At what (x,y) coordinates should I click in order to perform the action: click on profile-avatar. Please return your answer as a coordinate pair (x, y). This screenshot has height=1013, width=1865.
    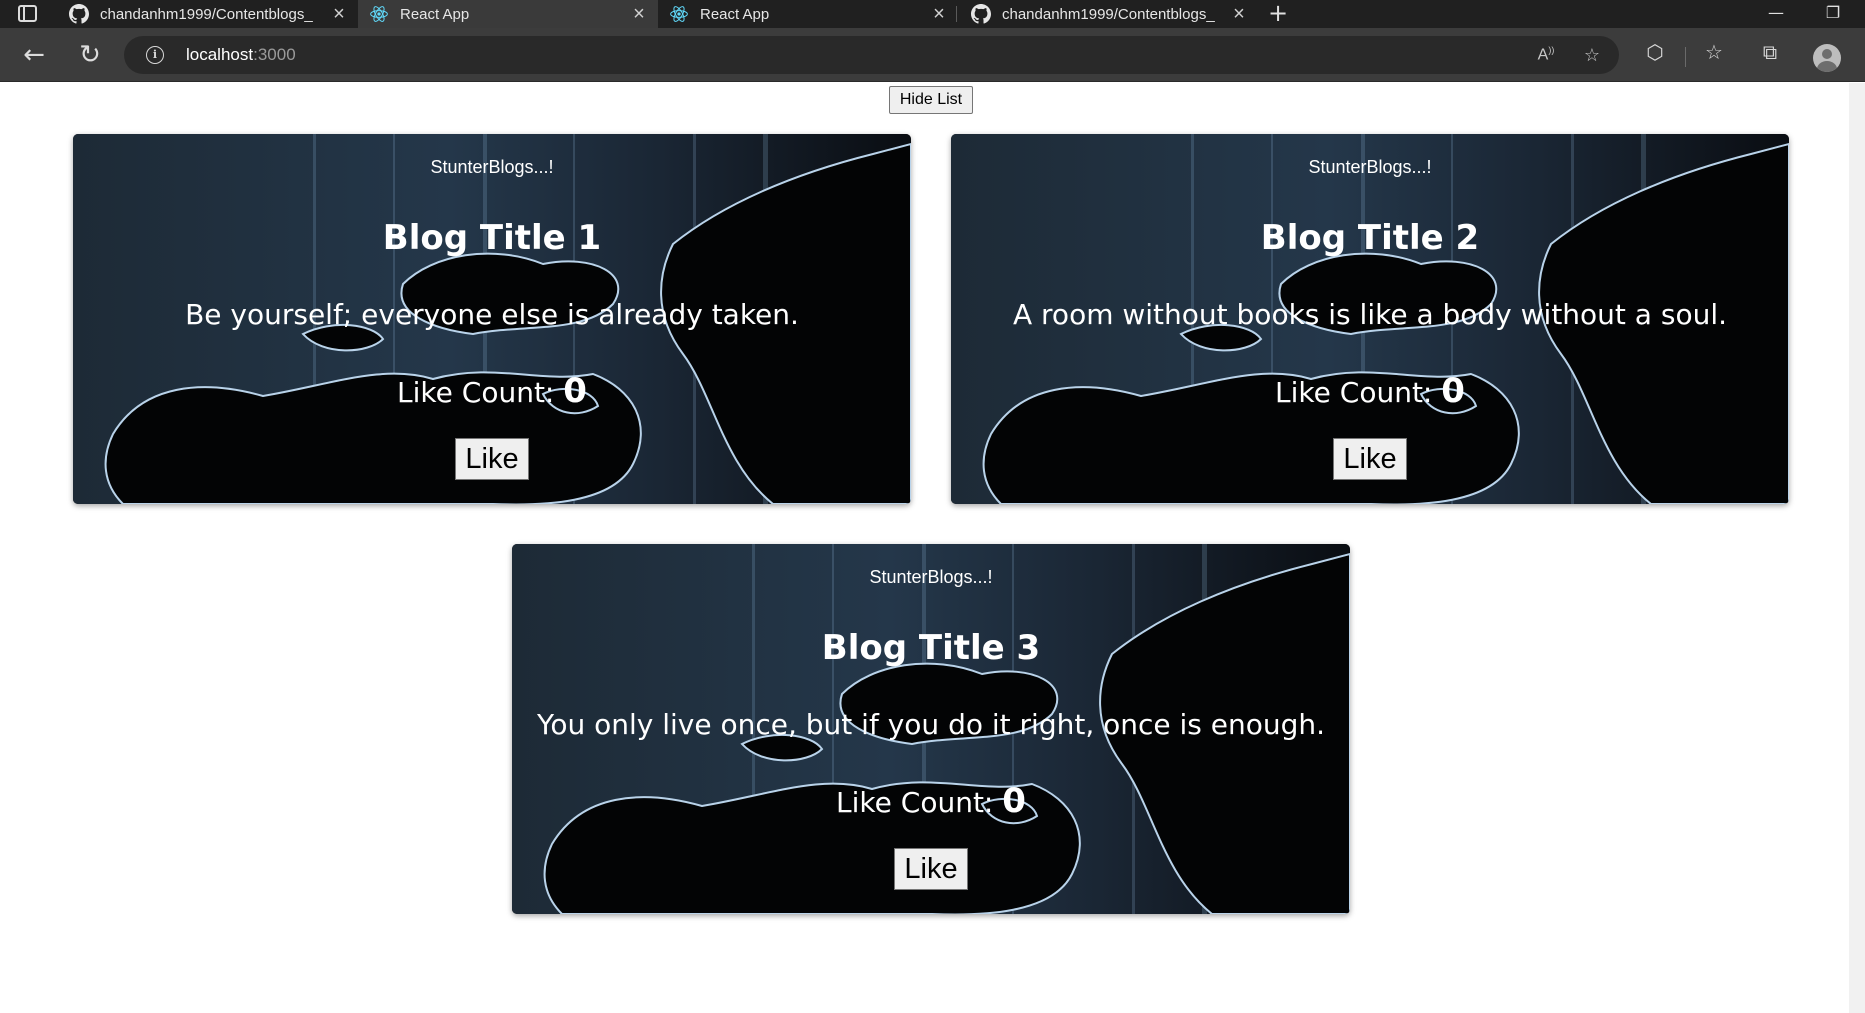
    Looking at the image, I should click on (1827, 58).